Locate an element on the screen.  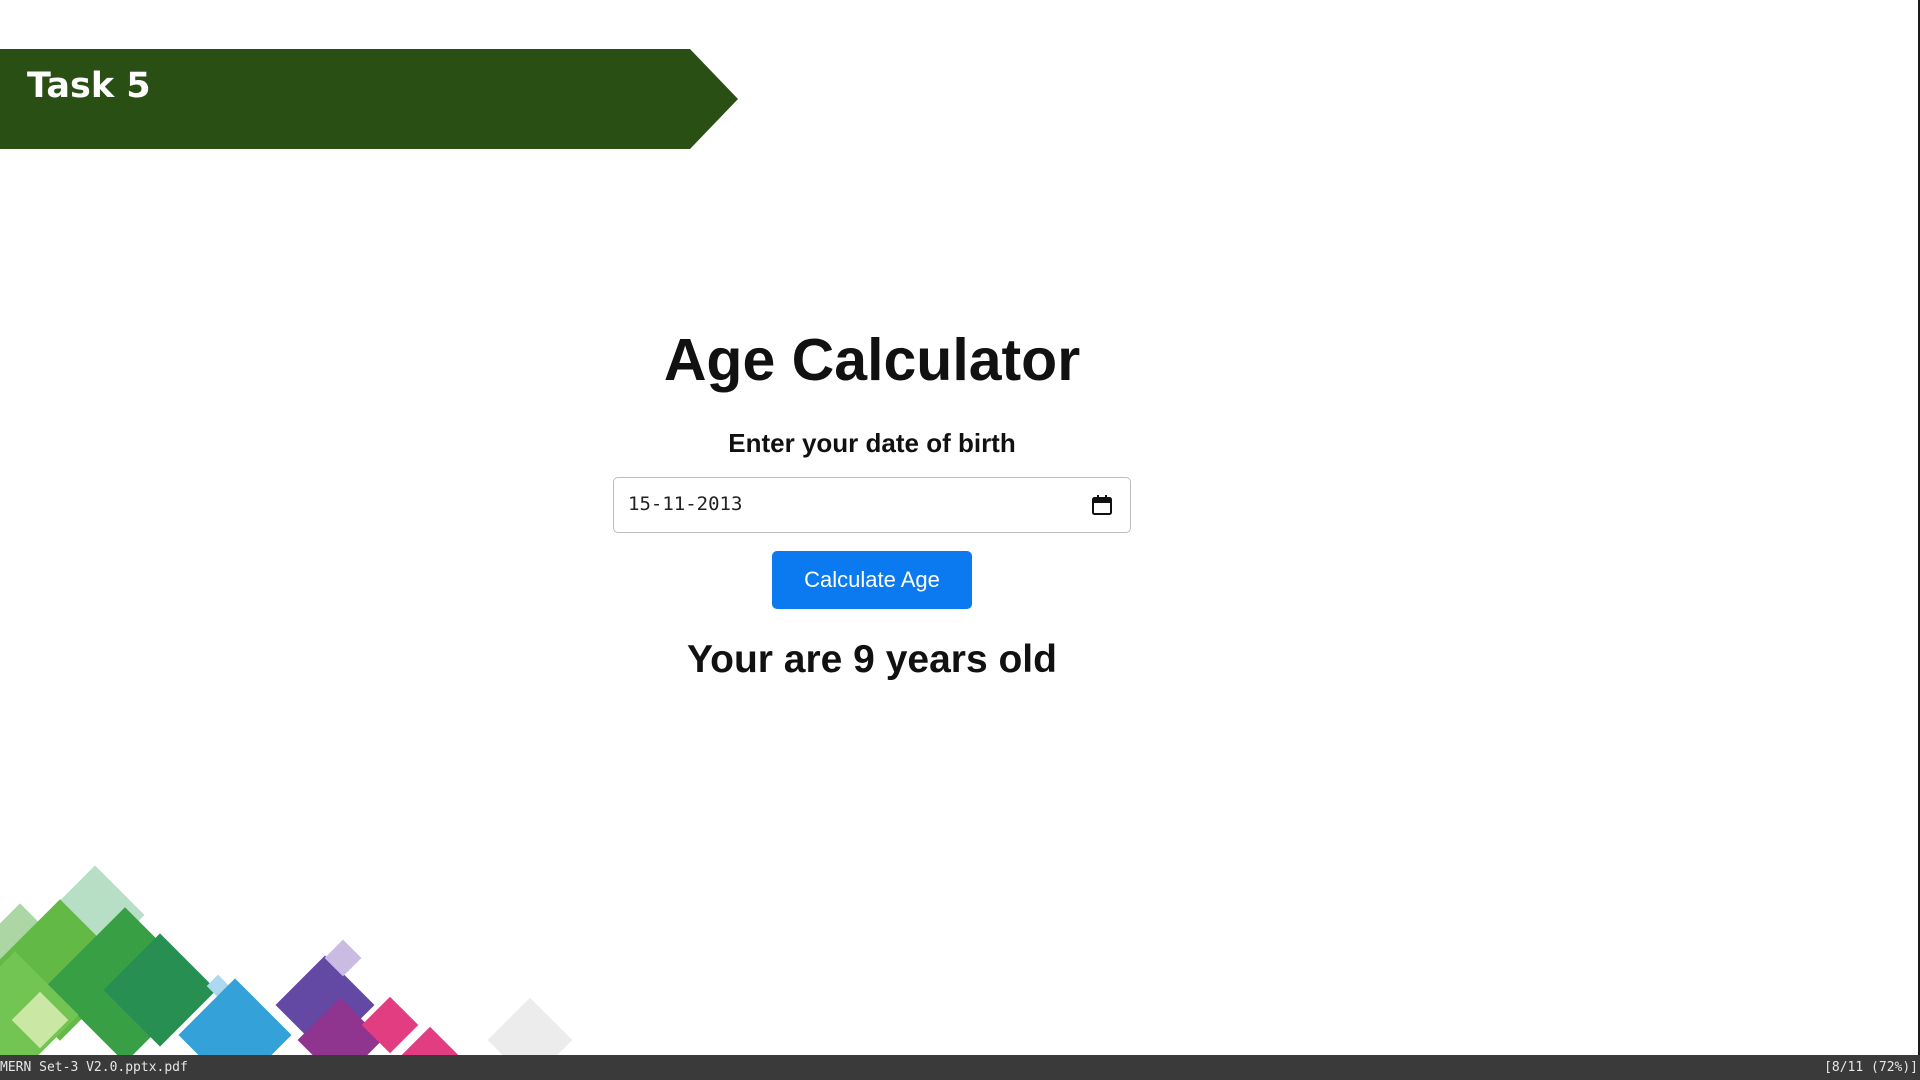
date-of-birth-input: 15-11-2013 is located at coordinates (872, 505).